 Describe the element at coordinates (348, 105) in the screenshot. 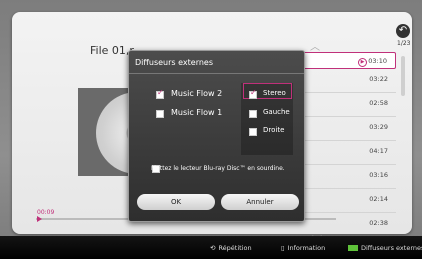

I see `track-row: 02:58` at that location.